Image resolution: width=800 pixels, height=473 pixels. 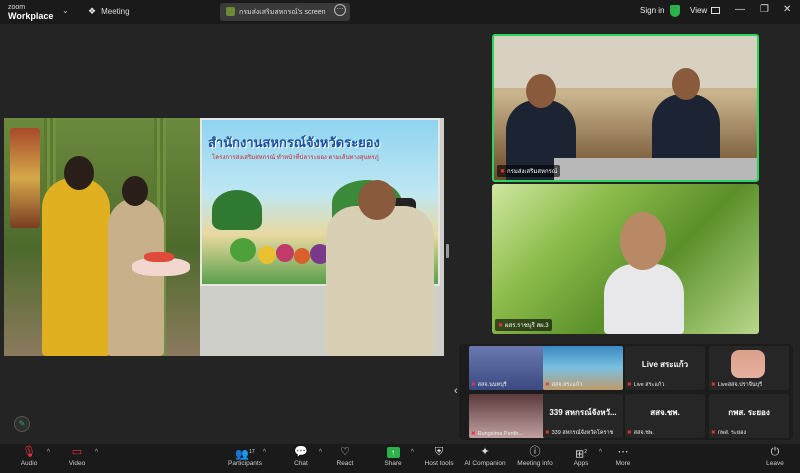 What do you see at coordinates (115, 11) in the screenshot?
I see `tab-meeting-label: Meeting` at bounding box center [115, 11].